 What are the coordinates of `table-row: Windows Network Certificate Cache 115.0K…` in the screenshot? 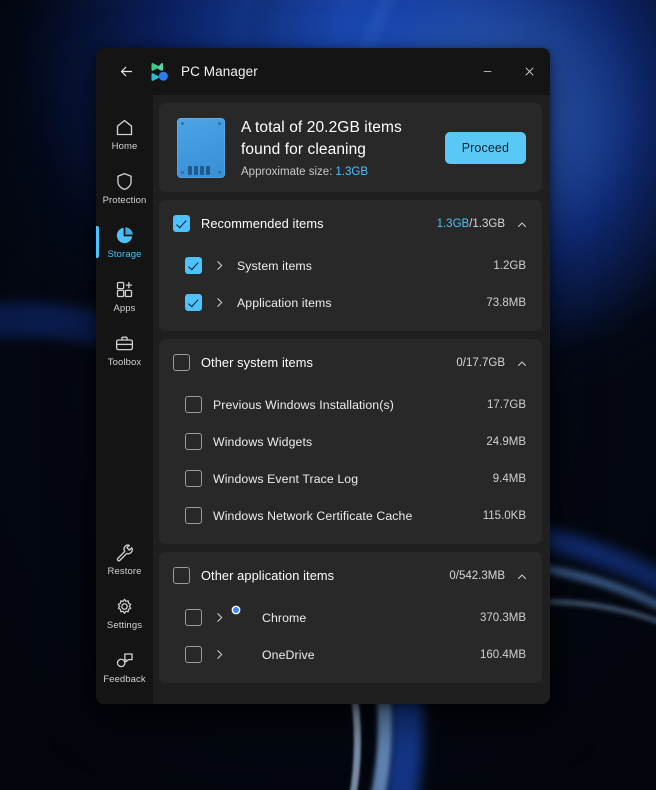 It's located at (350, 515).